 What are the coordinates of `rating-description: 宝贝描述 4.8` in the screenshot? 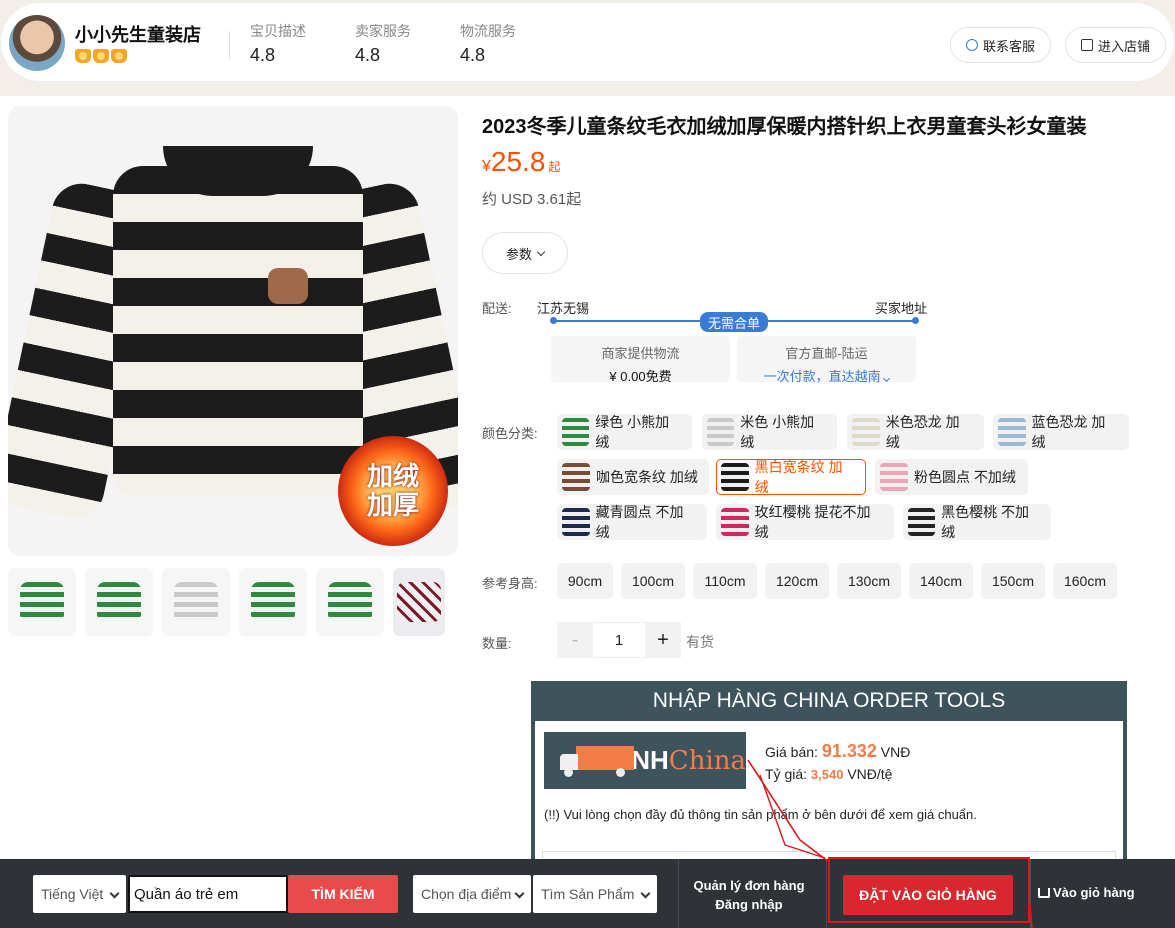 It's located at (278, 43).